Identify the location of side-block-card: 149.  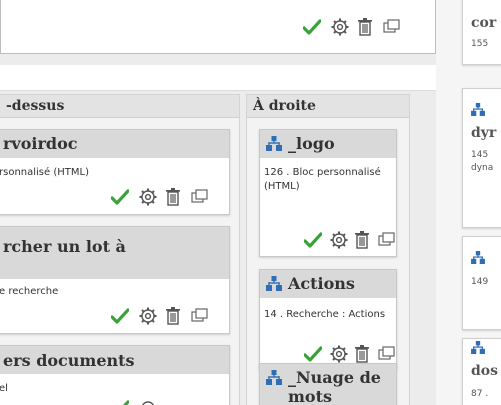
(481, 283).